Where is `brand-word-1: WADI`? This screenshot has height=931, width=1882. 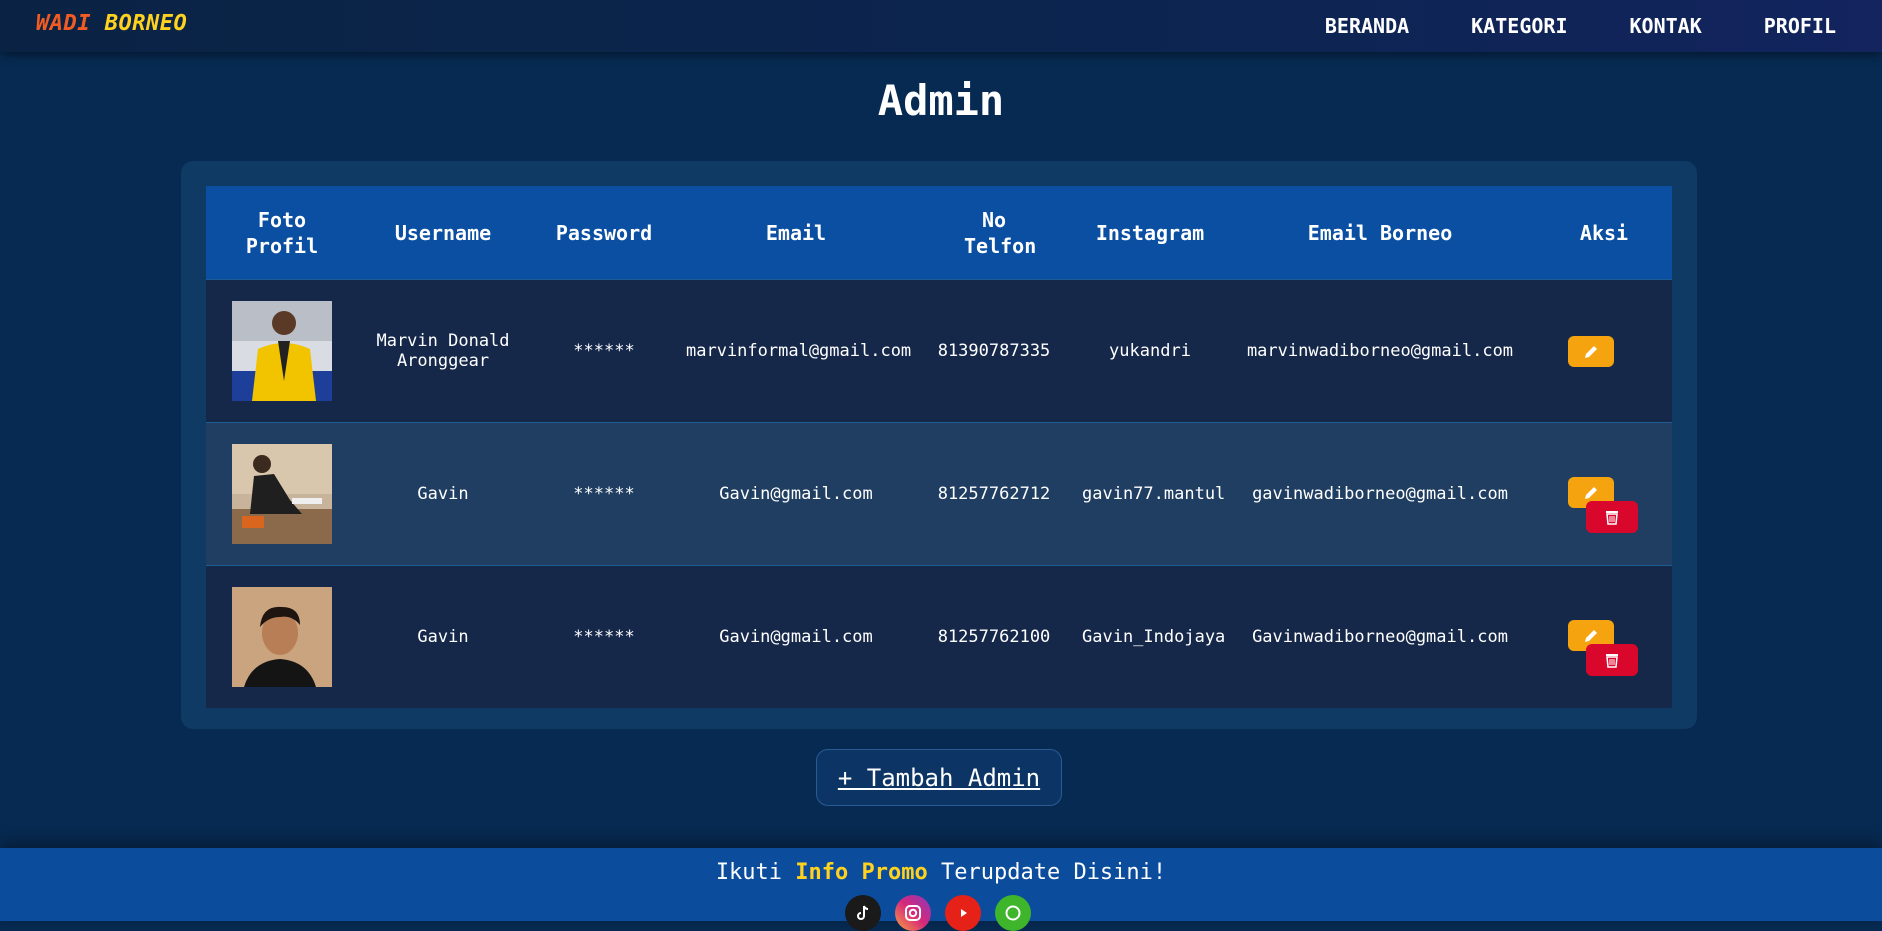
brand-word-1: WADI is located at coordinates (63, 23).